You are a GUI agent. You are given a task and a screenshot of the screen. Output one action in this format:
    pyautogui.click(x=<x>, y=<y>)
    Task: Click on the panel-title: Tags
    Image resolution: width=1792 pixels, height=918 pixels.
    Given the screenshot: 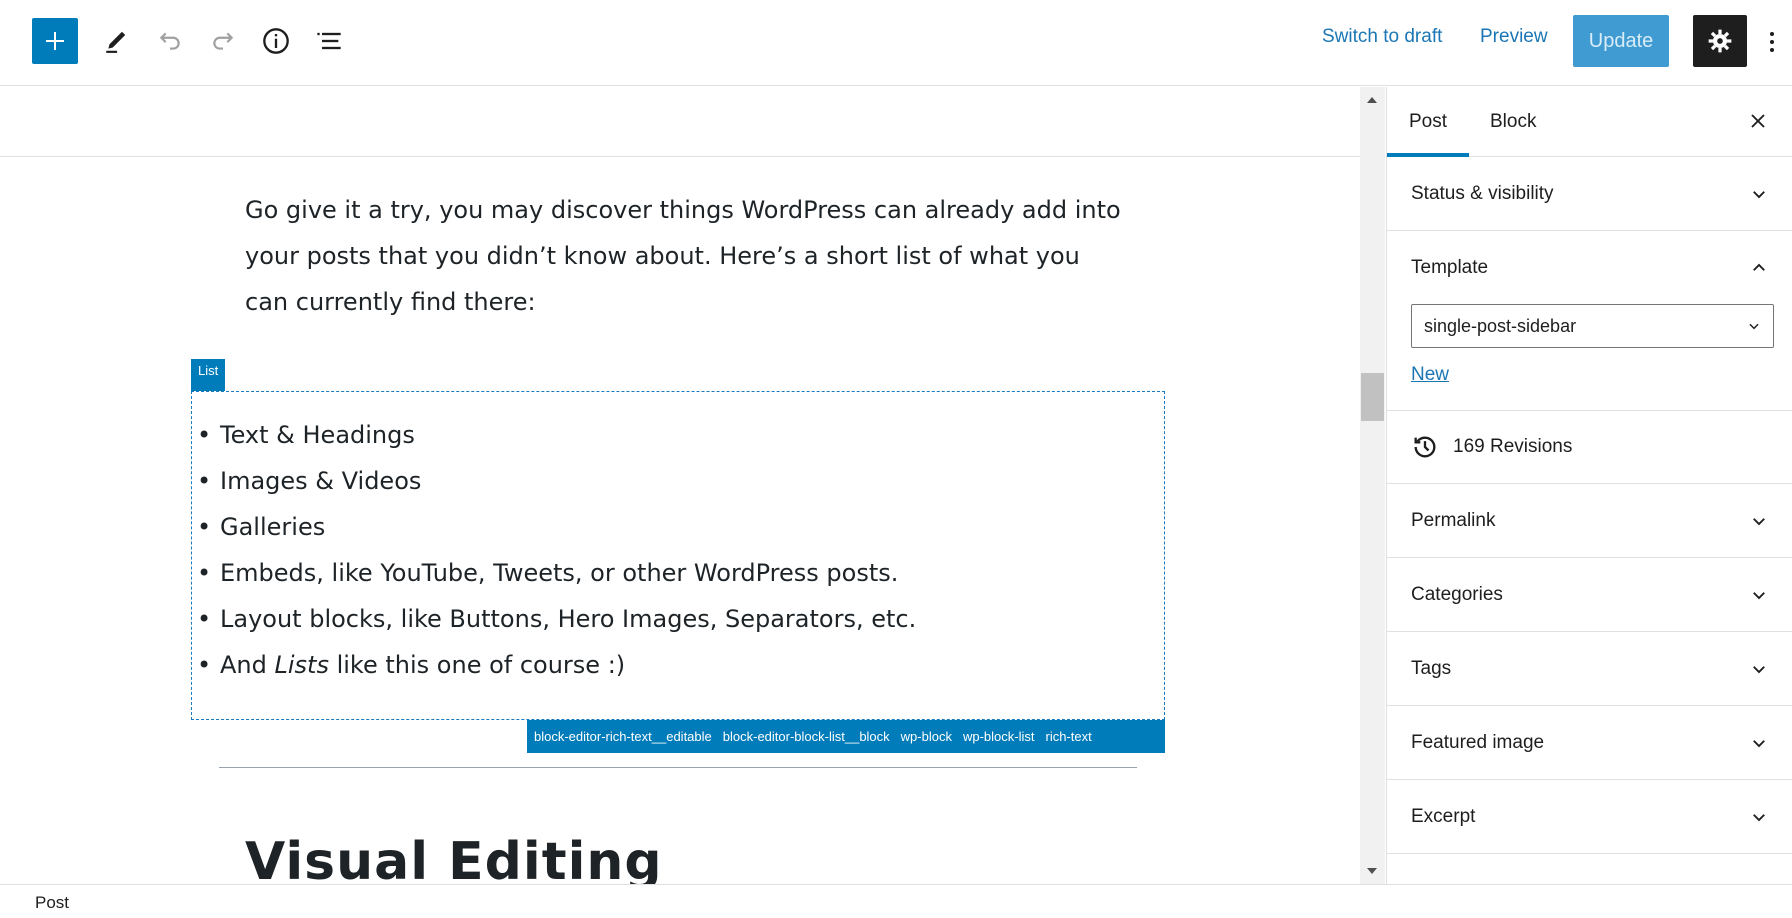 What is the action you would take?
    pyautogui.click(x=1431, y=668)
    